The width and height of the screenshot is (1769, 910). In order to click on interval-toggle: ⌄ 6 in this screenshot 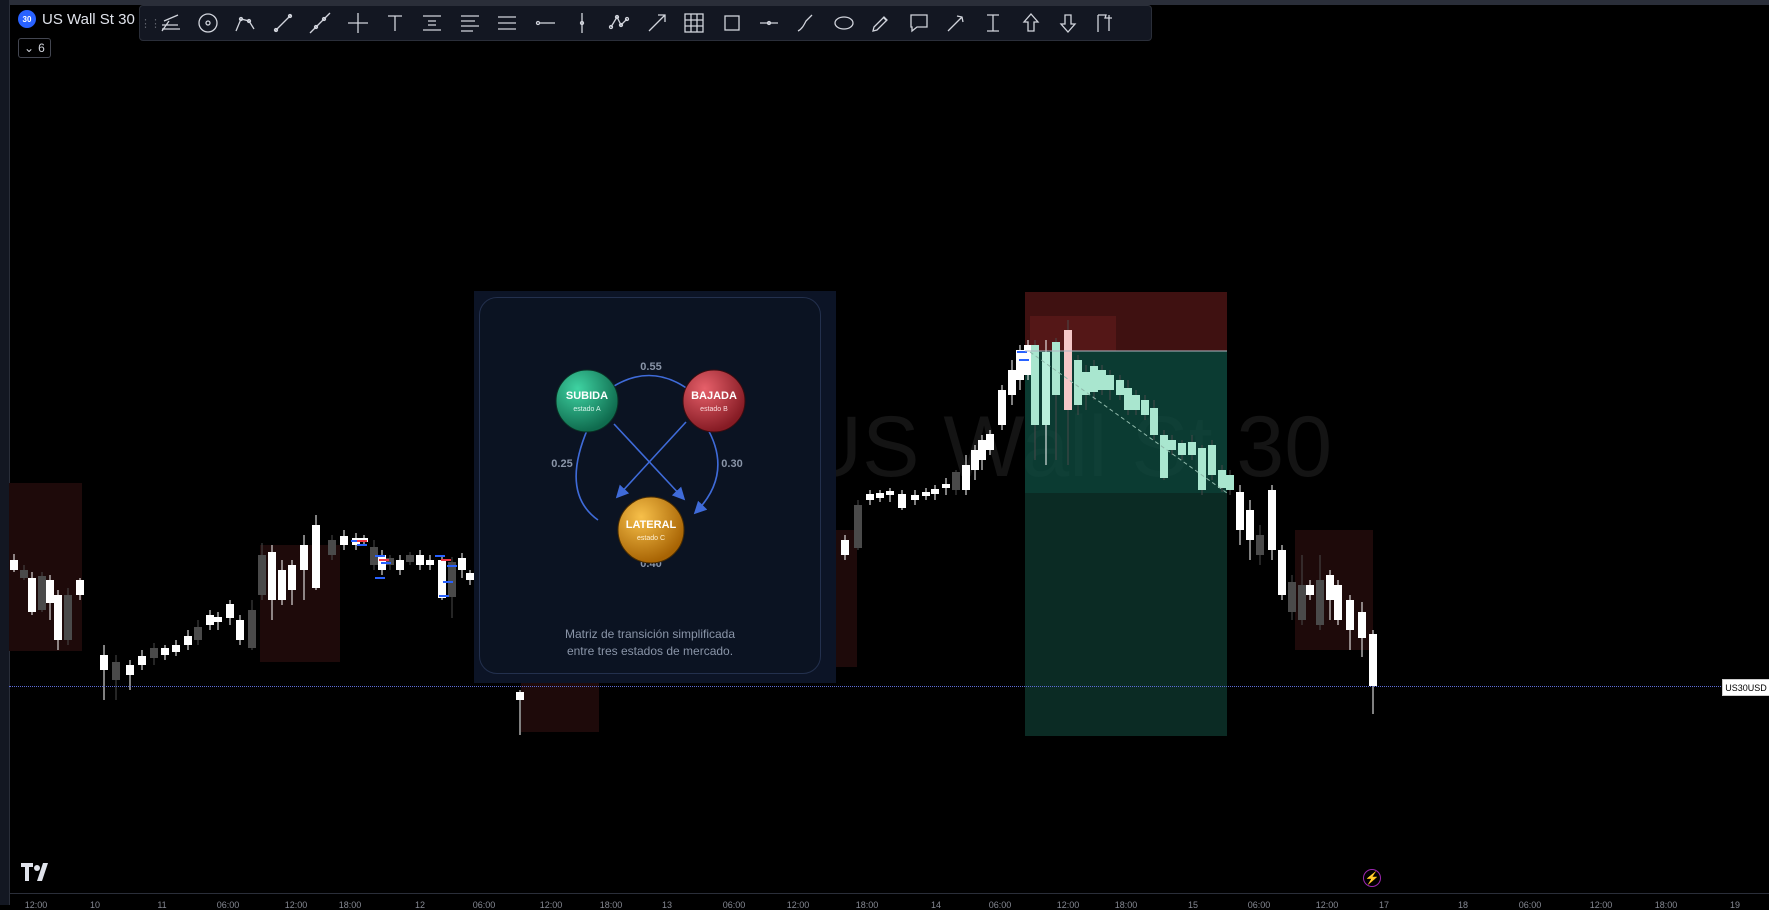, I will do `click(34, 48)`.